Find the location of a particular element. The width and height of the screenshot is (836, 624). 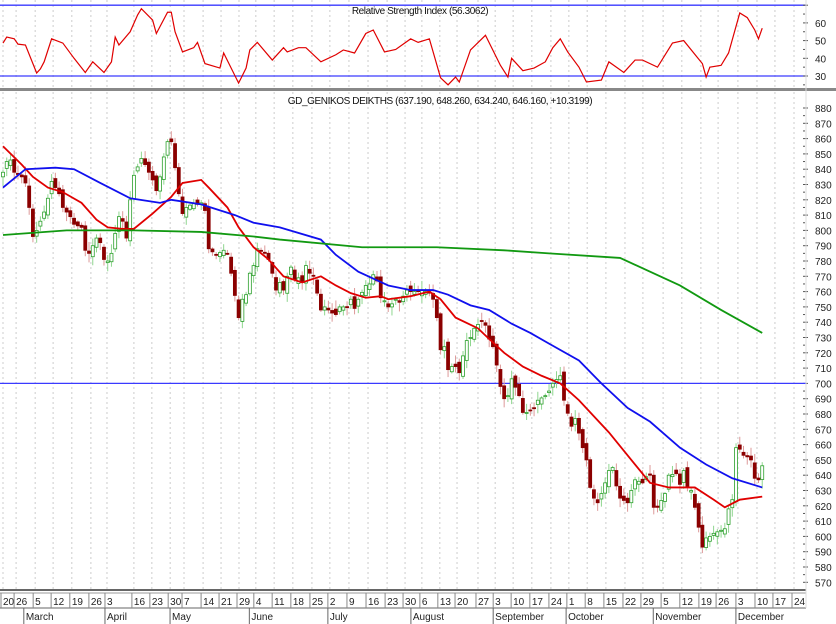

price-tick-label: 650 is located at coordinates (823, 461).